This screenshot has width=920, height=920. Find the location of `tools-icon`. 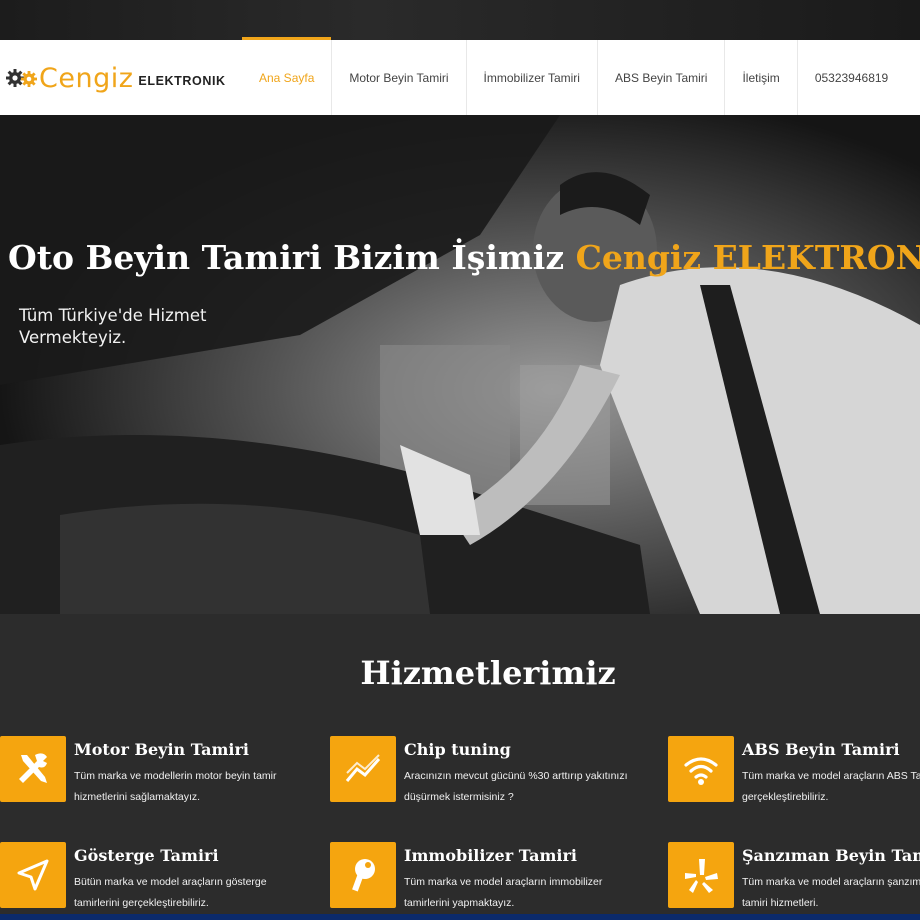

tools-icon is located at coordinates (33, 769).